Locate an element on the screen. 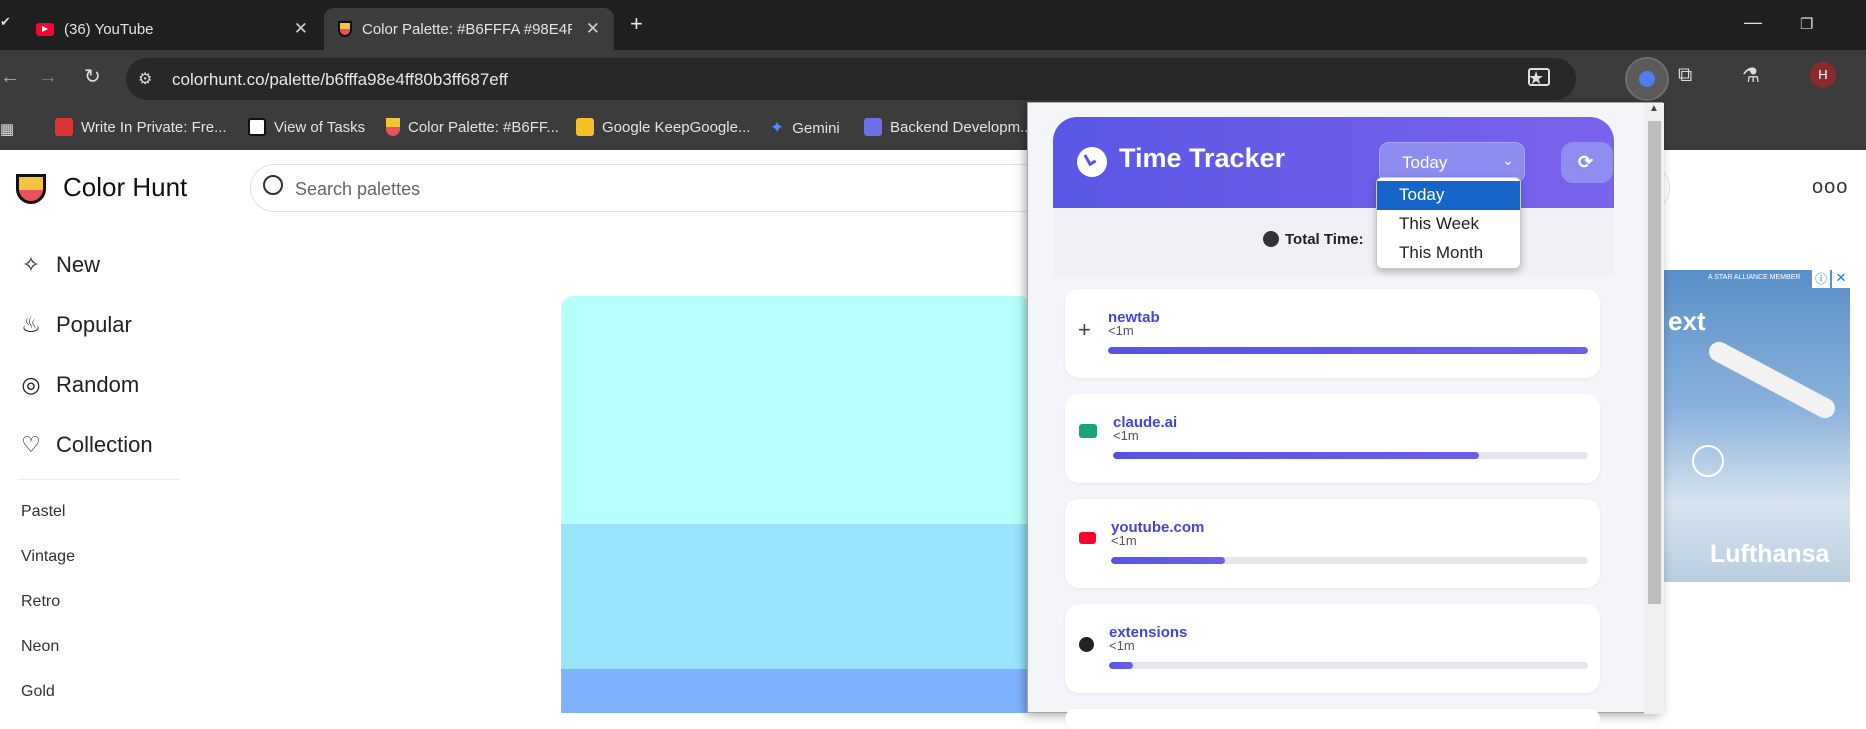 The height and width of the screenshot is (729, 1866). site-info-icon: ⚙ is located at coordinates (145, 79).